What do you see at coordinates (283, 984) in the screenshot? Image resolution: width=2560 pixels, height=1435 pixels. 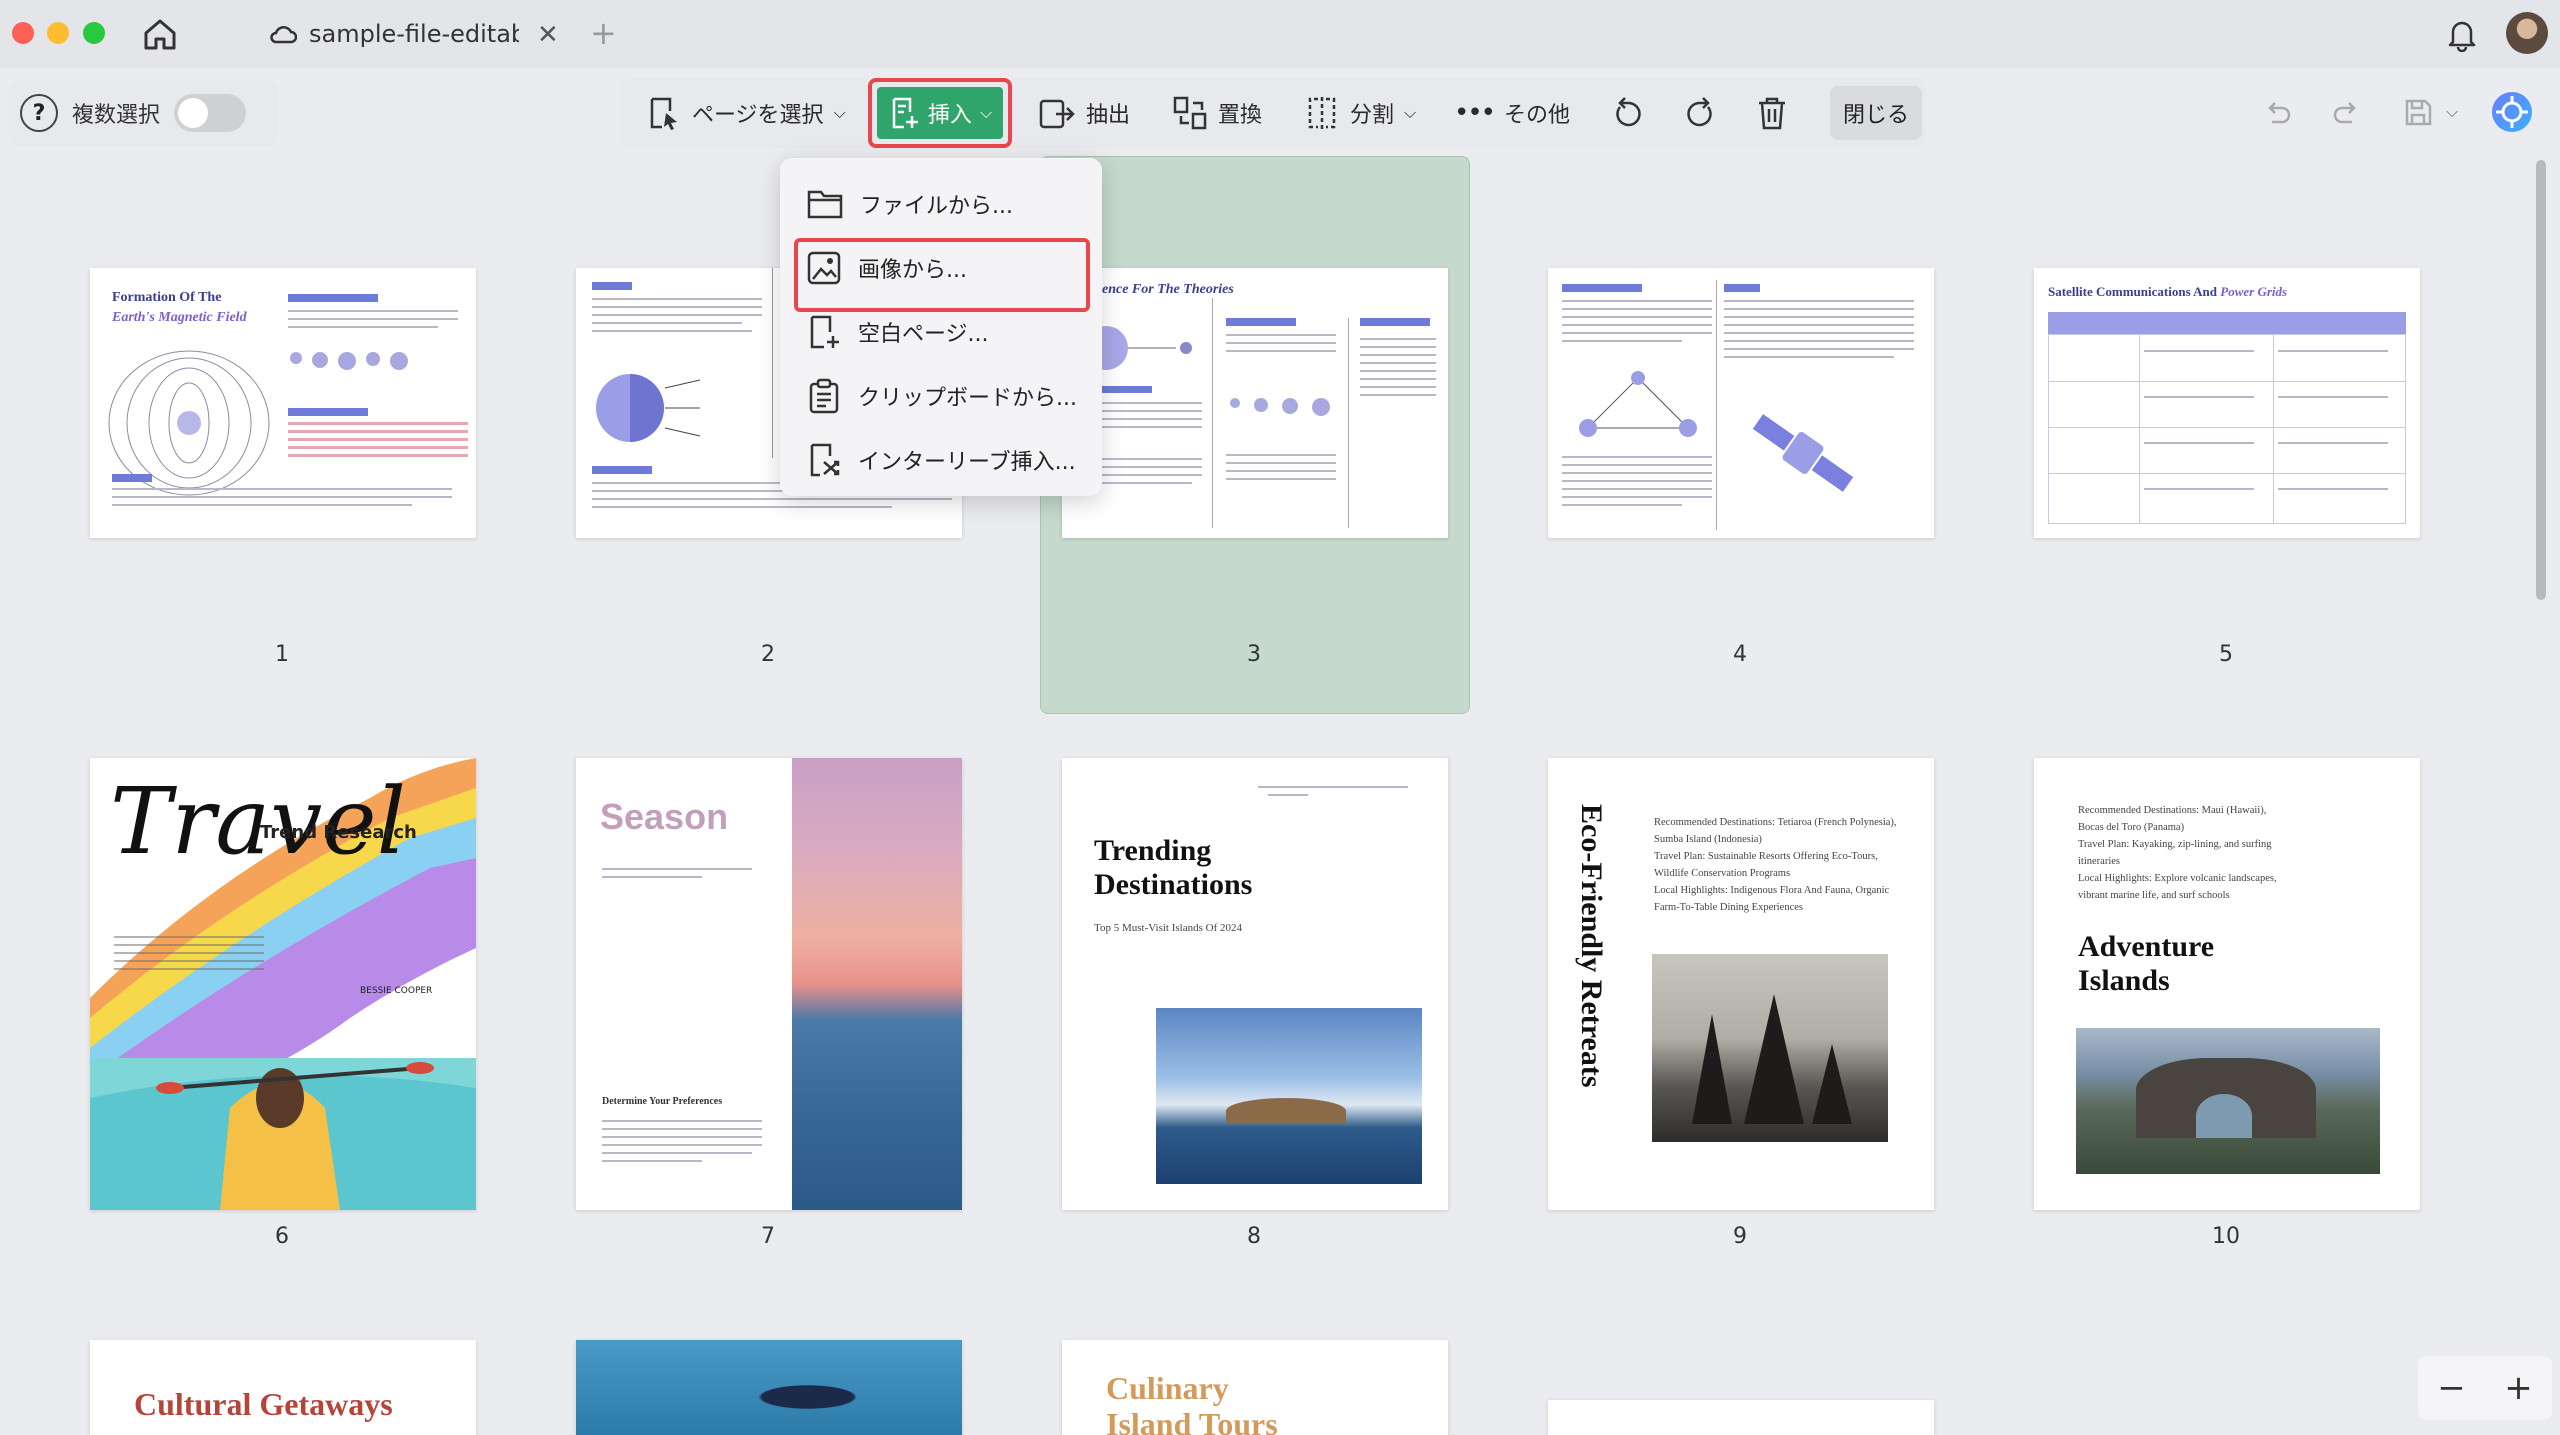 I see `page-thumbnail-6: Travel Trend Research BESSIE COOPER` at bounding box center [283, 984].